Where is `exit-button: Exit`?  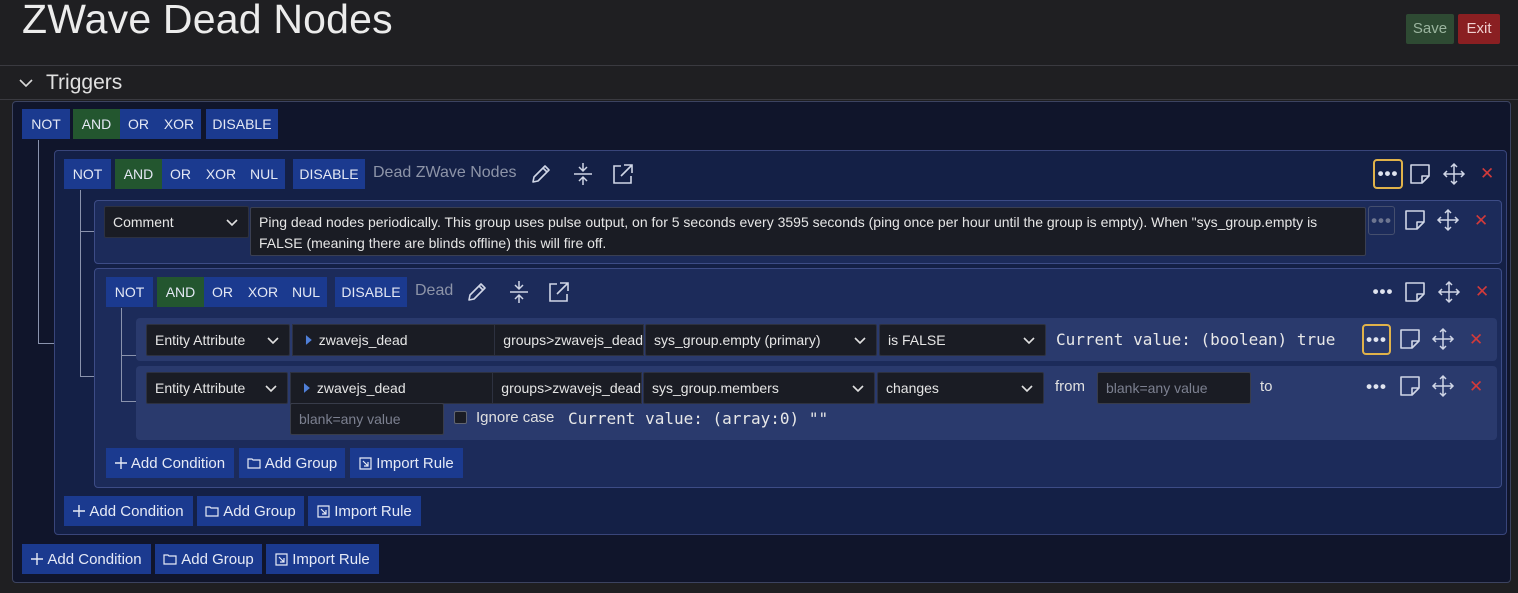
exit-button: Exit is located at coordinates (1479, 29).